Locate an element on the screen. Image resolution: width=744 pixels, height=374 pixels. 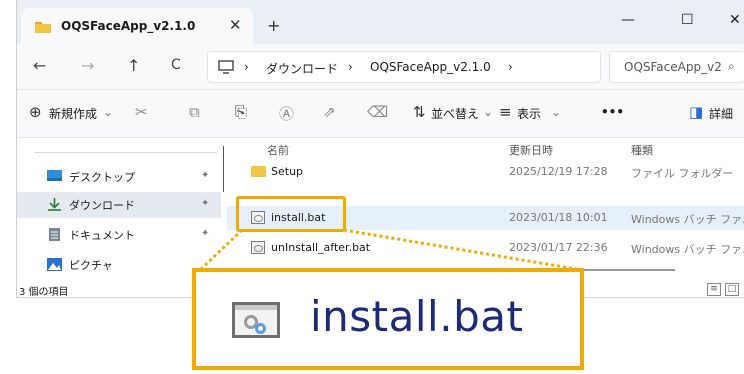
tiles-view-icon: □ is located at coordinates (732, 289).